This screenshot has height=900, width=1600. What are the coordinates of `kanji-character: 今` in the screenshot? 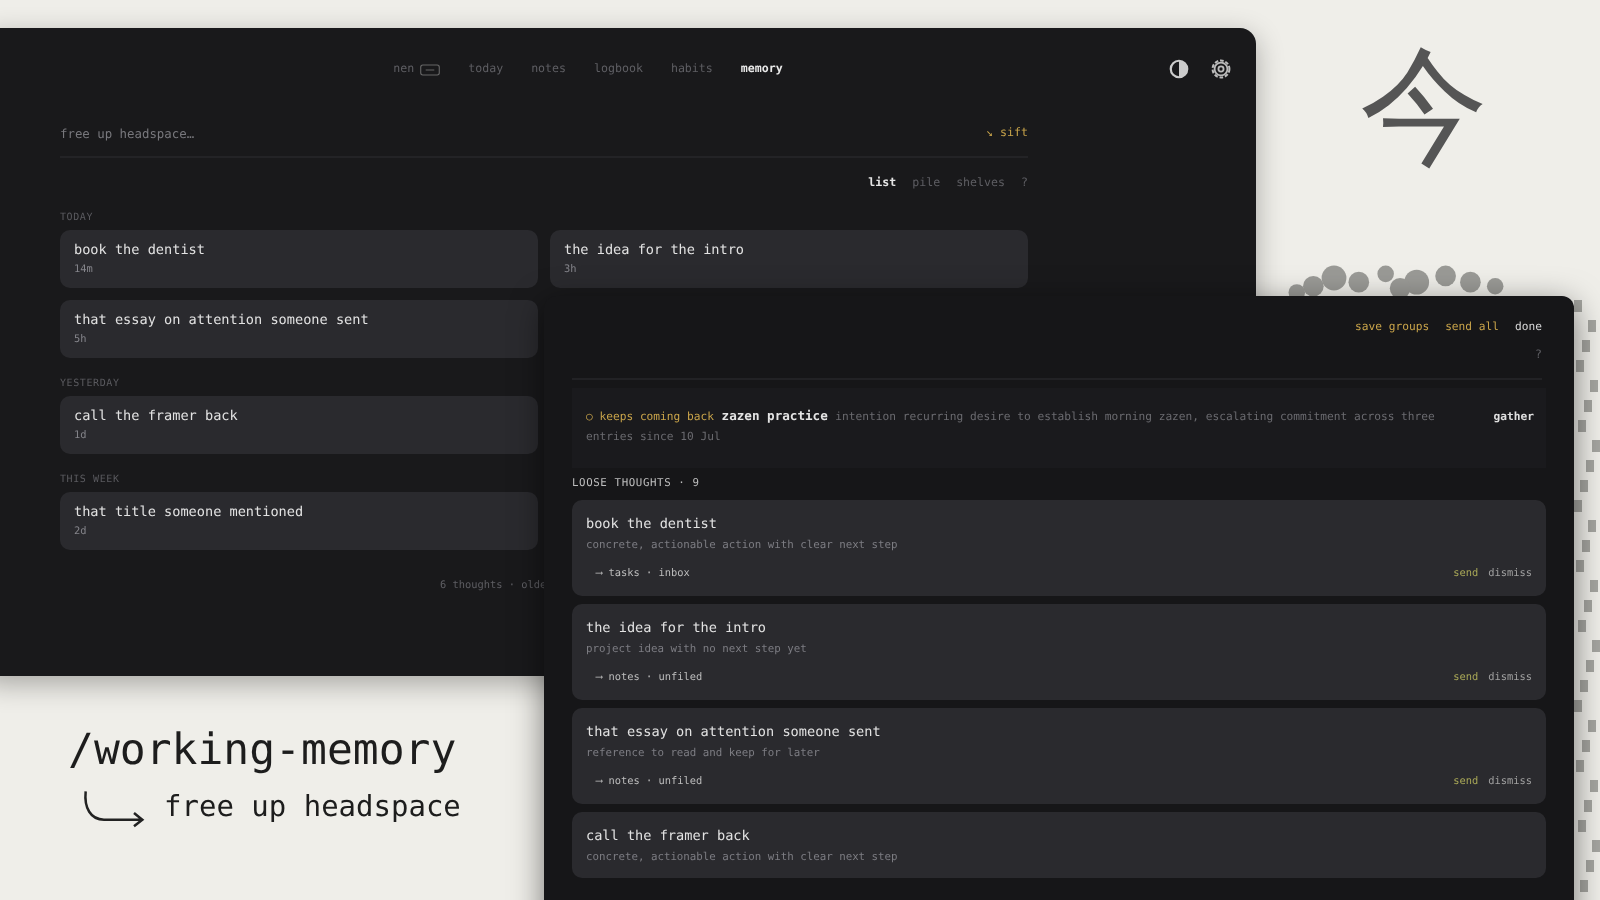 It's located at (1424, 108).